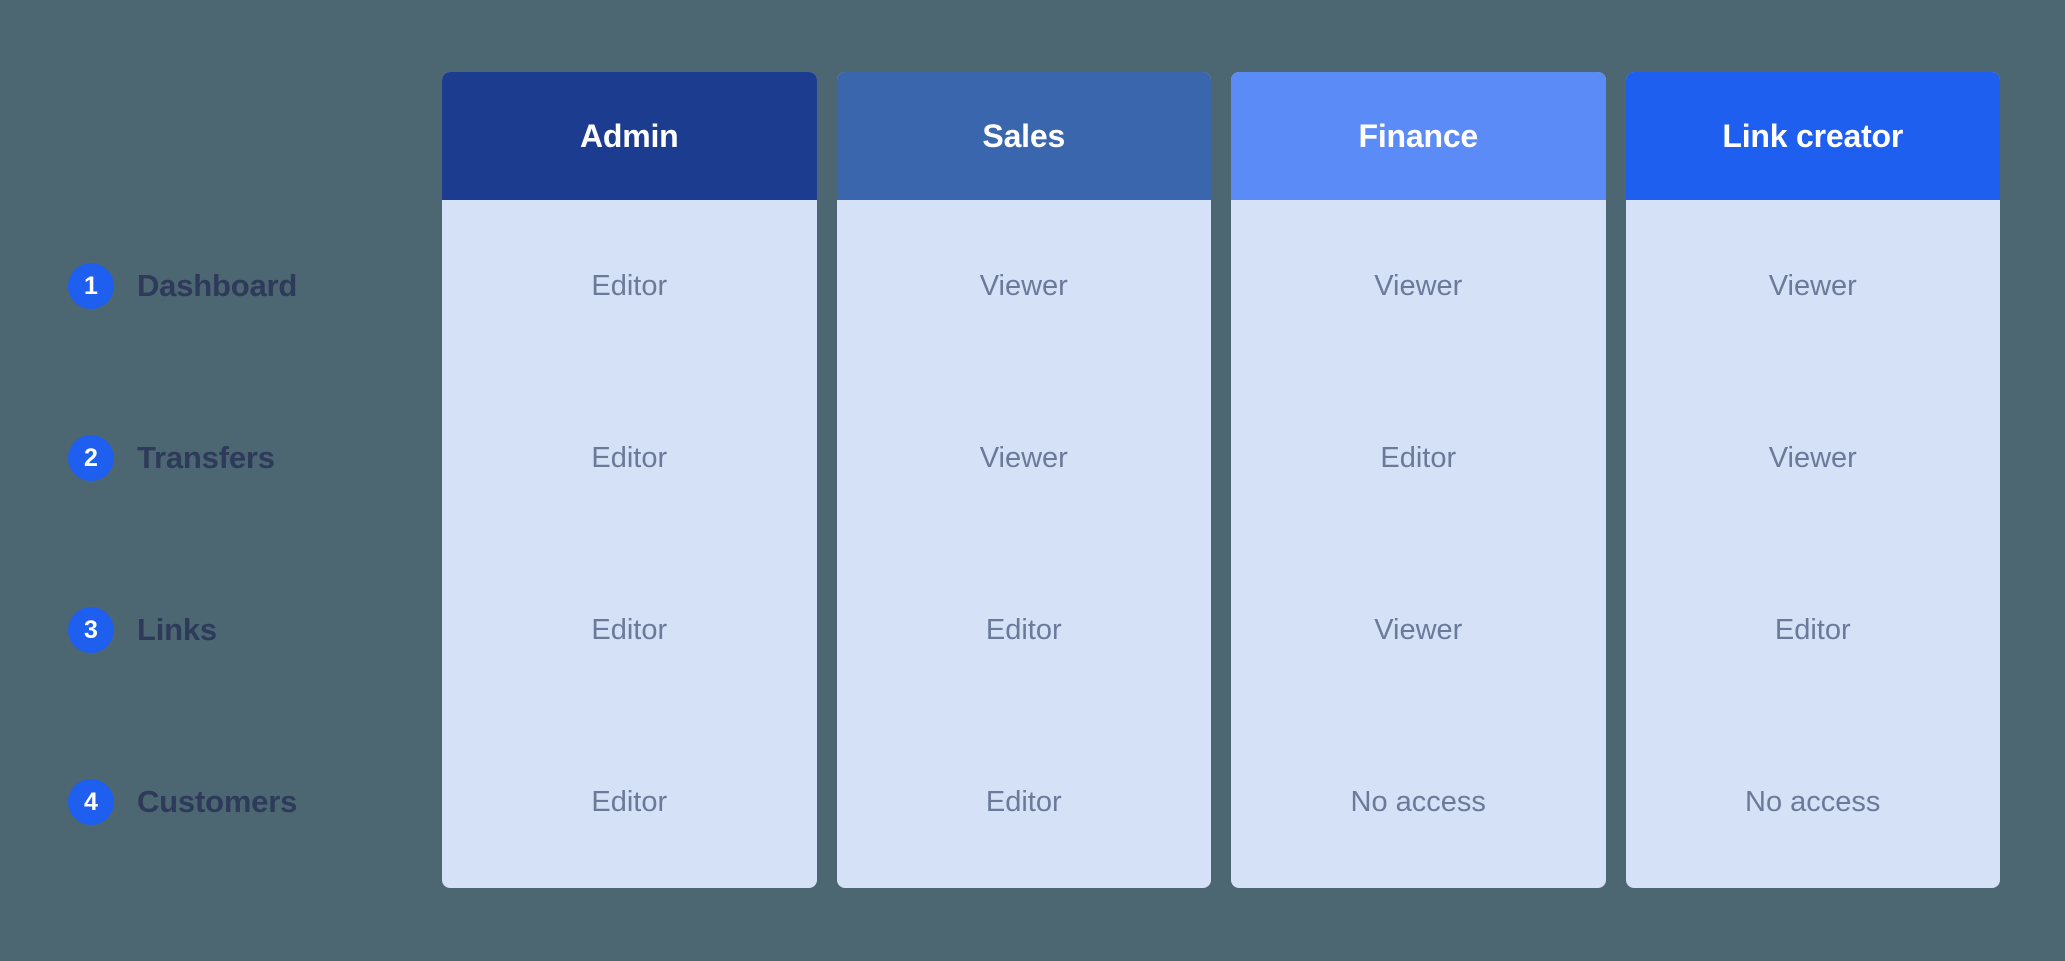 This screenshot has width=2065, height=961. I want to click on row-label-text: Customers, so click(217, 801).